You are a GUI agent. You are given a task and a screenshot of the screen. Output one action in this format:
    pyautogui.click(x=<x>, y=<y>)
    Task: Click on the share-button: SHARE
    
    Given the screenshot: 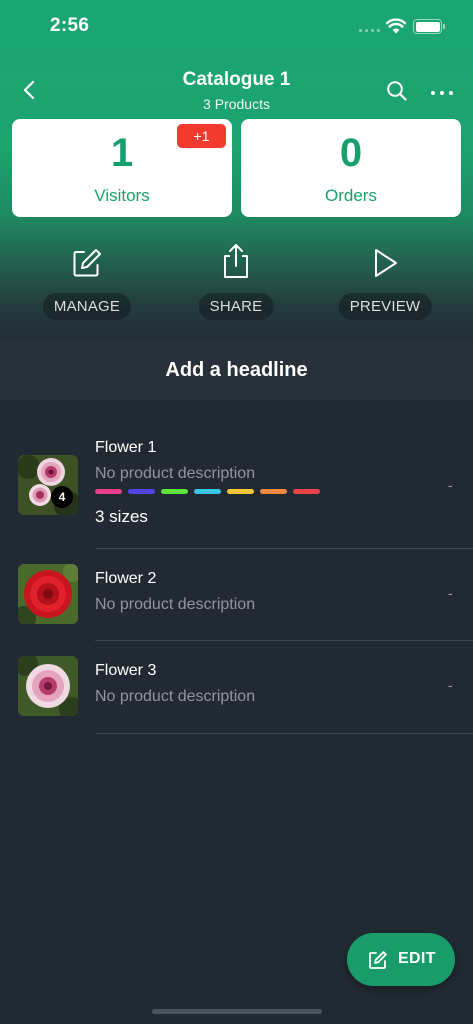 What is the action you would take?
    pyautogui.click(x=236, y=283)
    